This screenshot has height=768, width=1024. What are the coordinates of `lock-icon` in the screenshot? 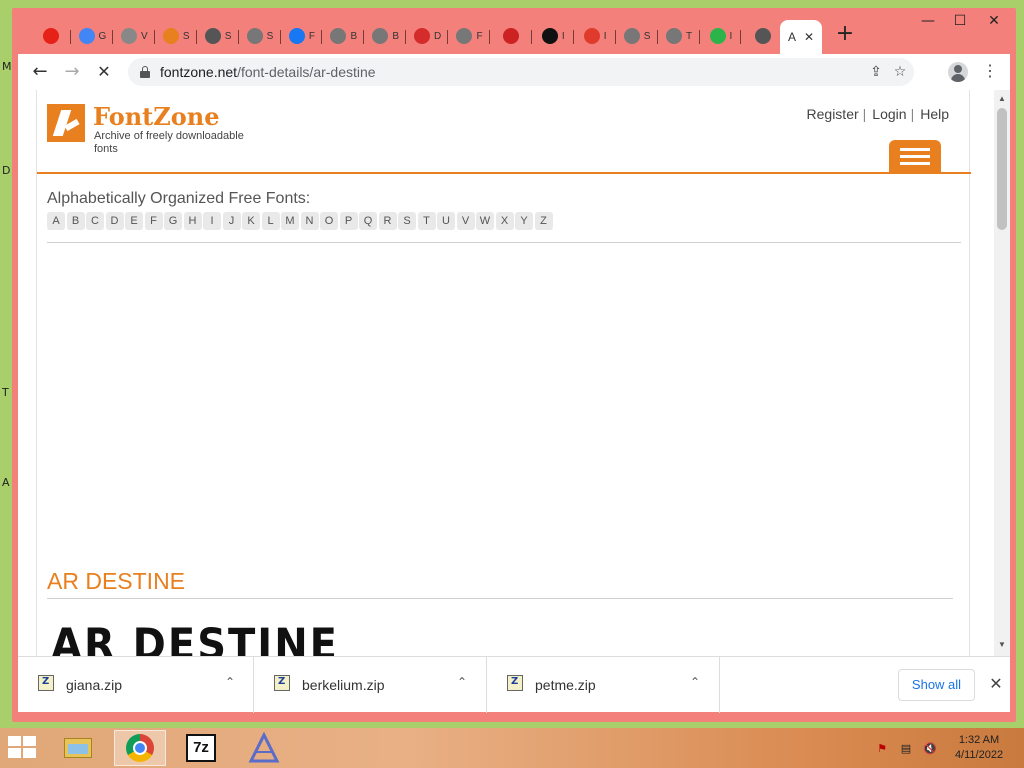 It's located at (145, 72).